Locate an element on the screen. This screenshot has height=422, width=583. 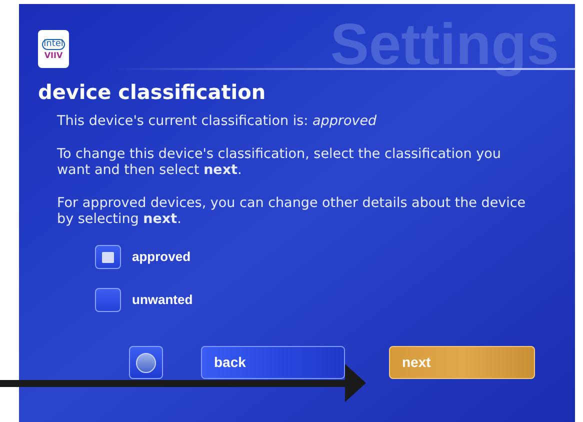
option-label: approved is located at coordinates (161, 257).